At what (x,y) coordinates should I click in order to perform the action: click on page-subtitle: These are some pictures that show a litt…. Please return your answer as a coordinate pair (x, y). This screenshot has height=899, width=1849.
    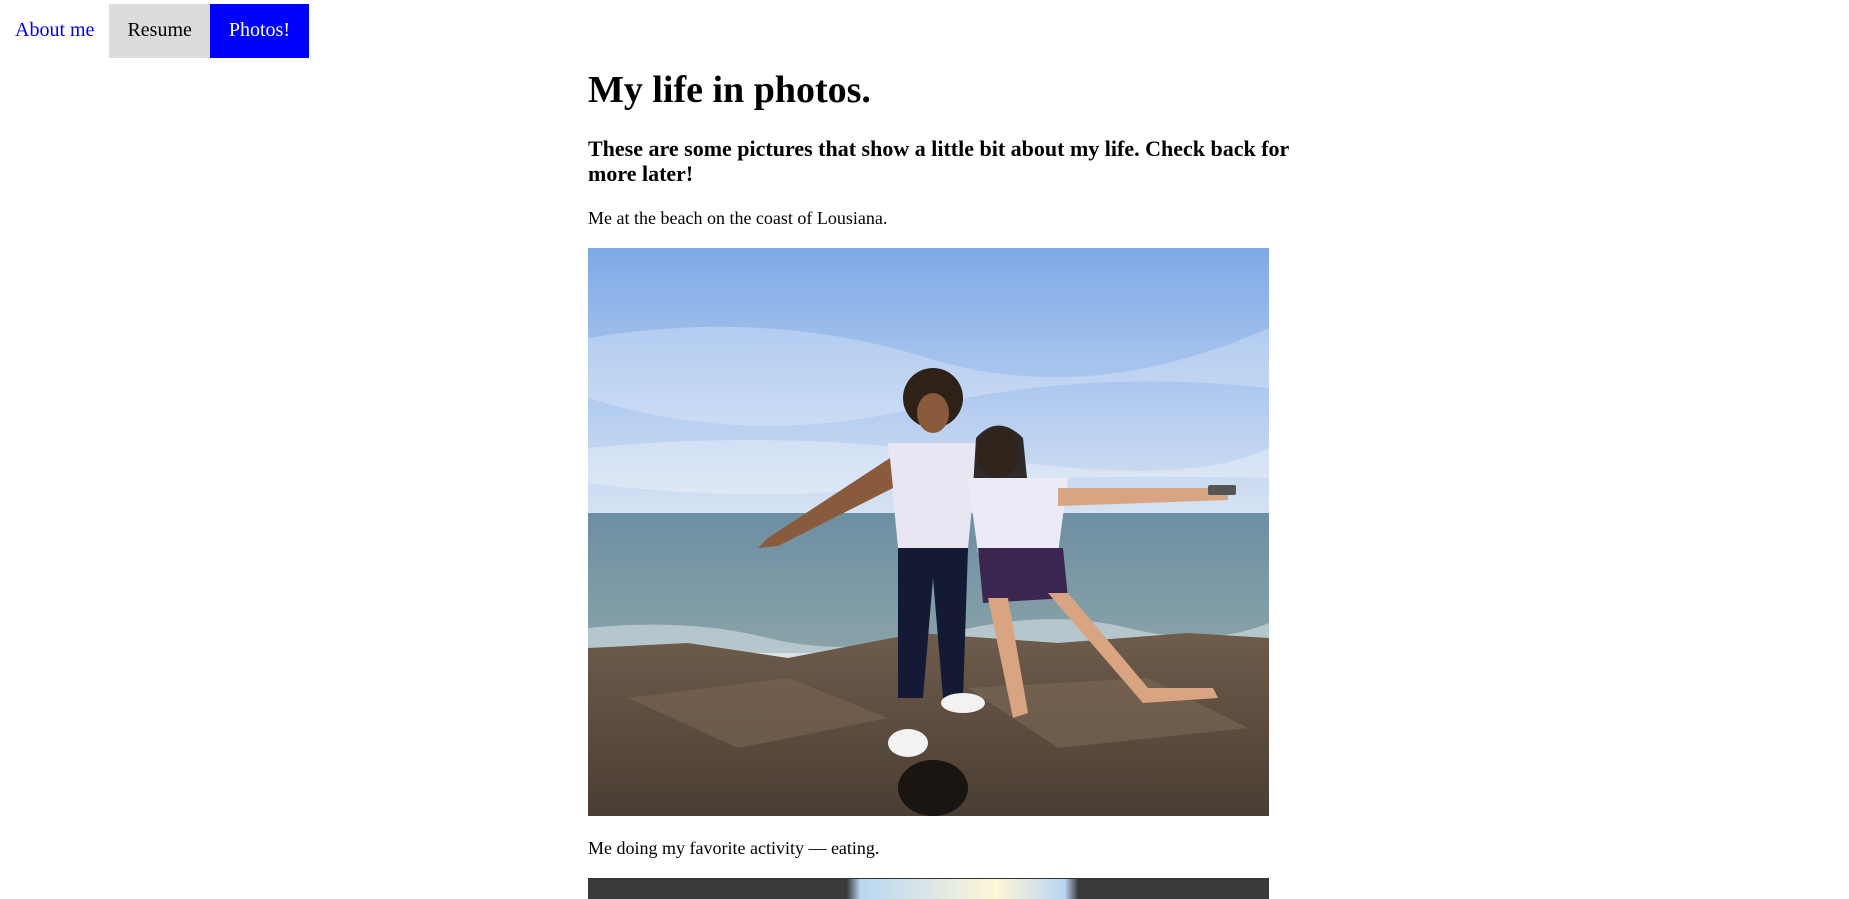
    Looking at the image, I should click on (938, 161).